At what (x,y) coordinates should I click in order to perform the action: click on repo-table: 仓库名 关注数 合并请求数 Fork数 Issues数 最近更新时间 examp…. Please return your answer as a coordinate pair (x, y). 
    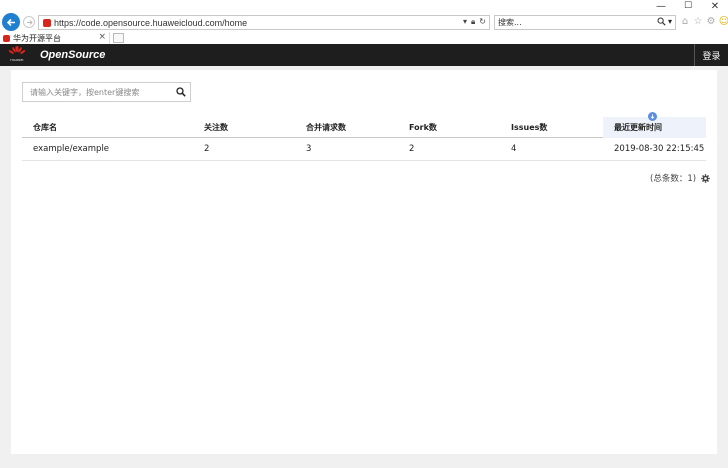
    Looking at the image, I should click on (364, 136).